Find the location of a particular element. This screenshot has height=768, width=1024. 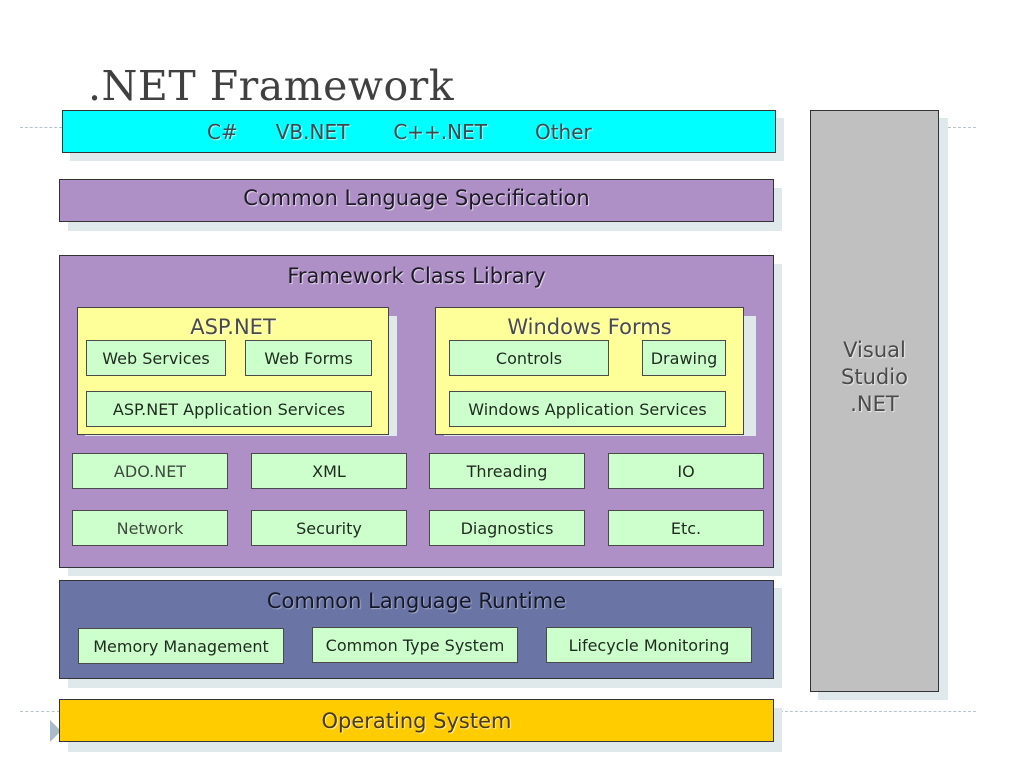

guide-line-right-bottom is located at coordinates (878, 711).